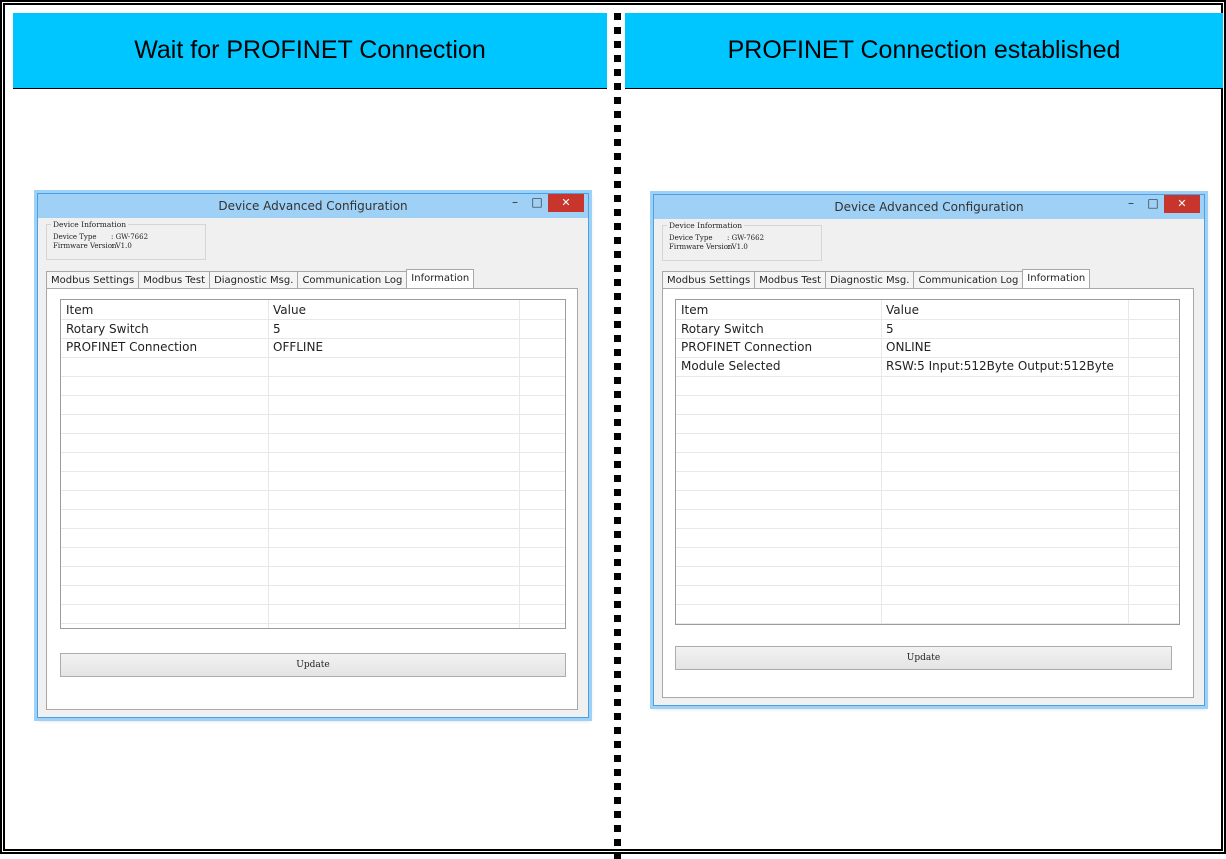 The width and height of the screenshot is (1226, 859). What do you see at coordinates (310, 51) in the screenshot?
I see `banner-waiting: Wait for PROFINET Connection` at bounding box center [310, 51].